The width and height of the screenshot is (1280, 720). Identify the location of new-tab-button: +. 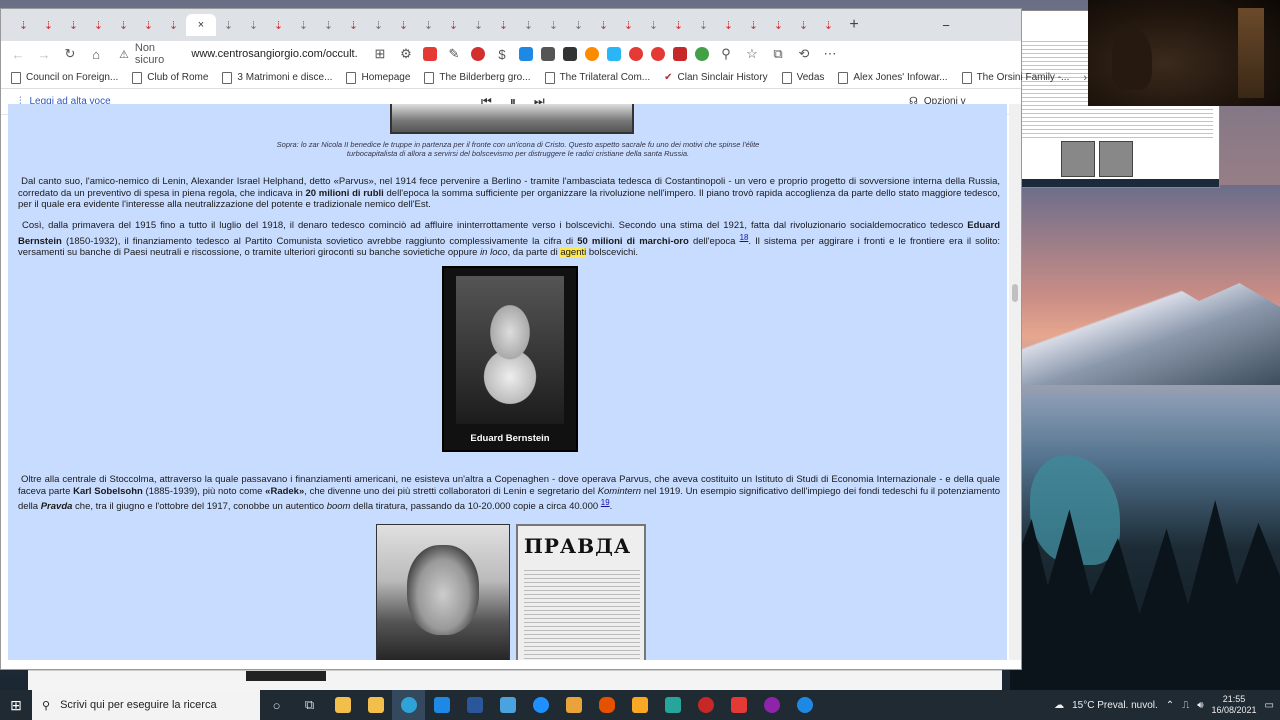
(854, 25).